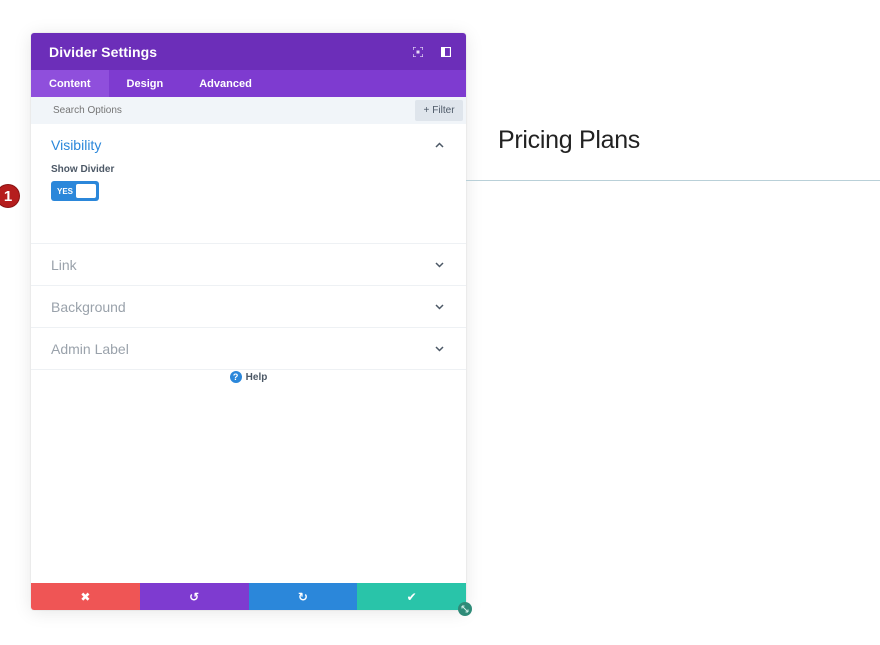 The height and width of the screenshot is (645, 880). What do you see at coordinates (75, 191) in the screenshot?
I see `show-divider-toggle: YES` at bounding box center [75, 191].